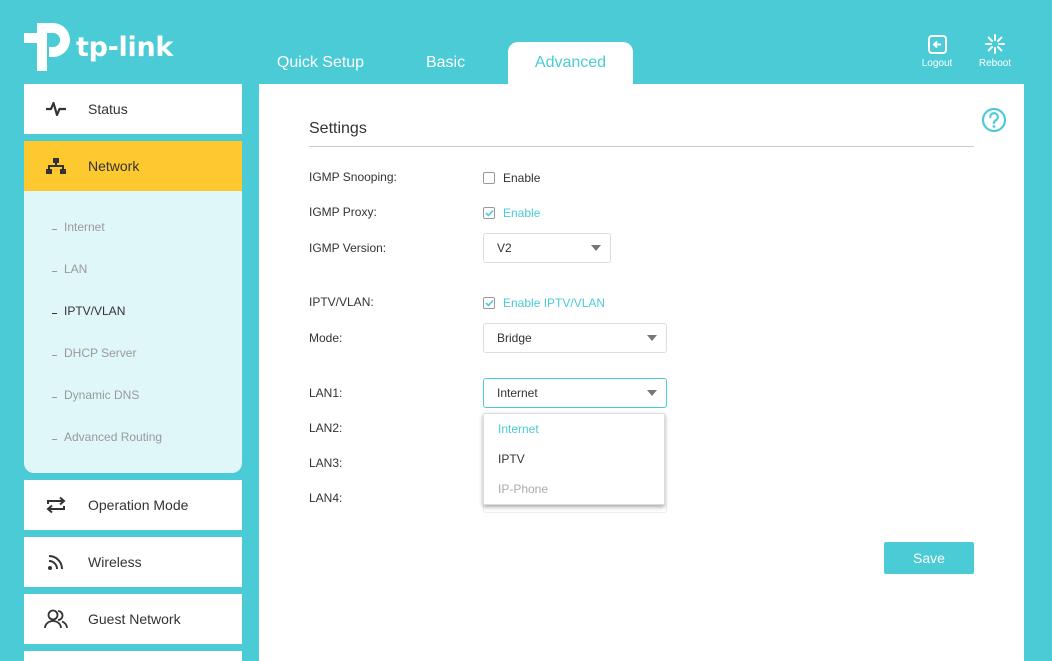 This screenshot has width=1052, height=661. I want to click on igmp-snooping-checkbox: Enable, so click(511, 178).